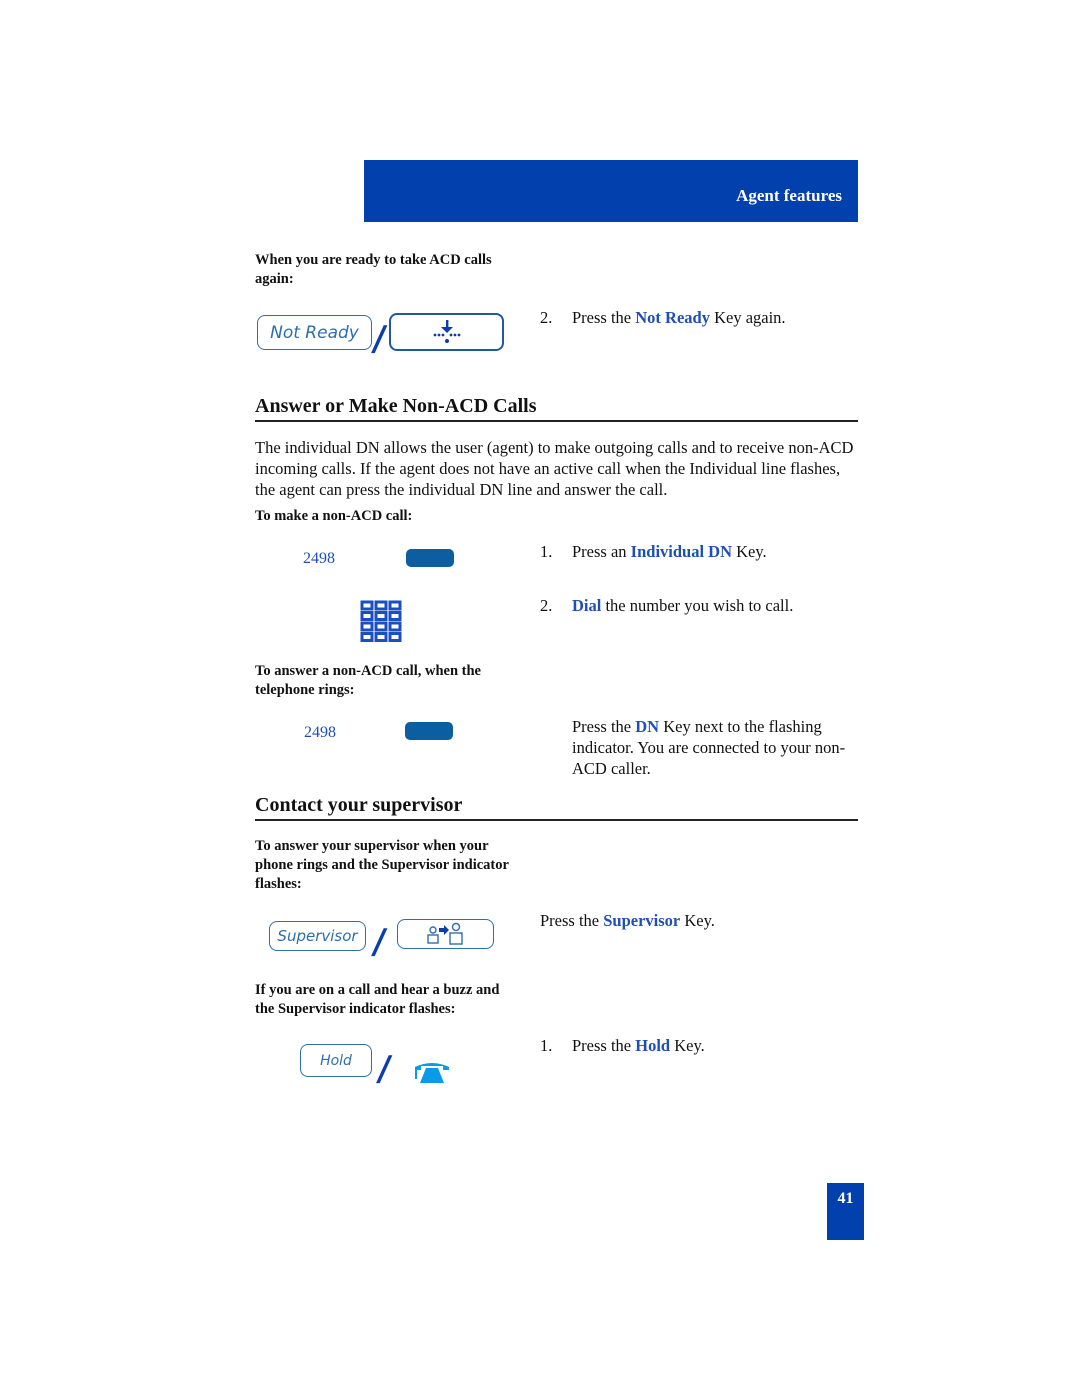 The image size is (1080, 1397). I want to click on dial-ref: Dial, so click(587, 605).